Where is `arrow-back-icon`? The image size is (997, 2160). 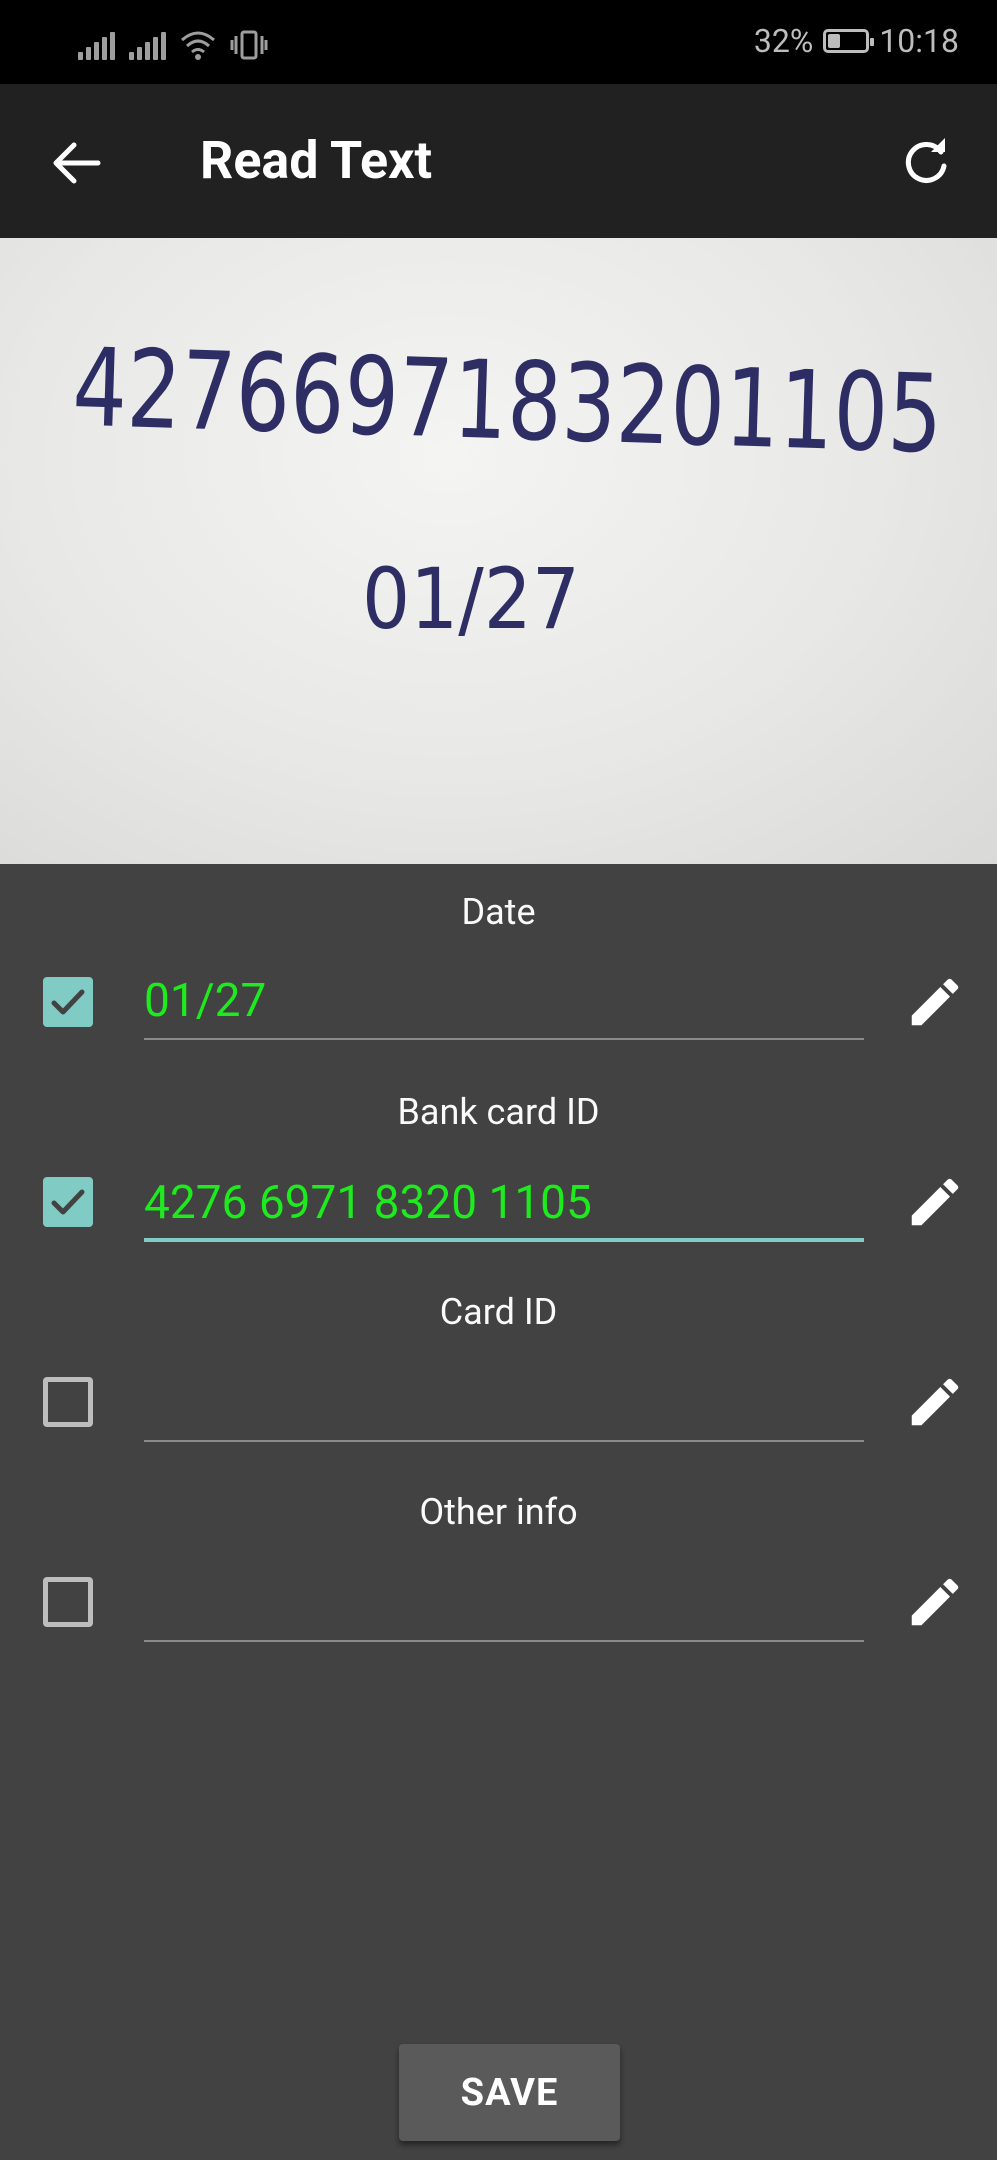 arrow-back-icon is located at coordinates (77, 163).